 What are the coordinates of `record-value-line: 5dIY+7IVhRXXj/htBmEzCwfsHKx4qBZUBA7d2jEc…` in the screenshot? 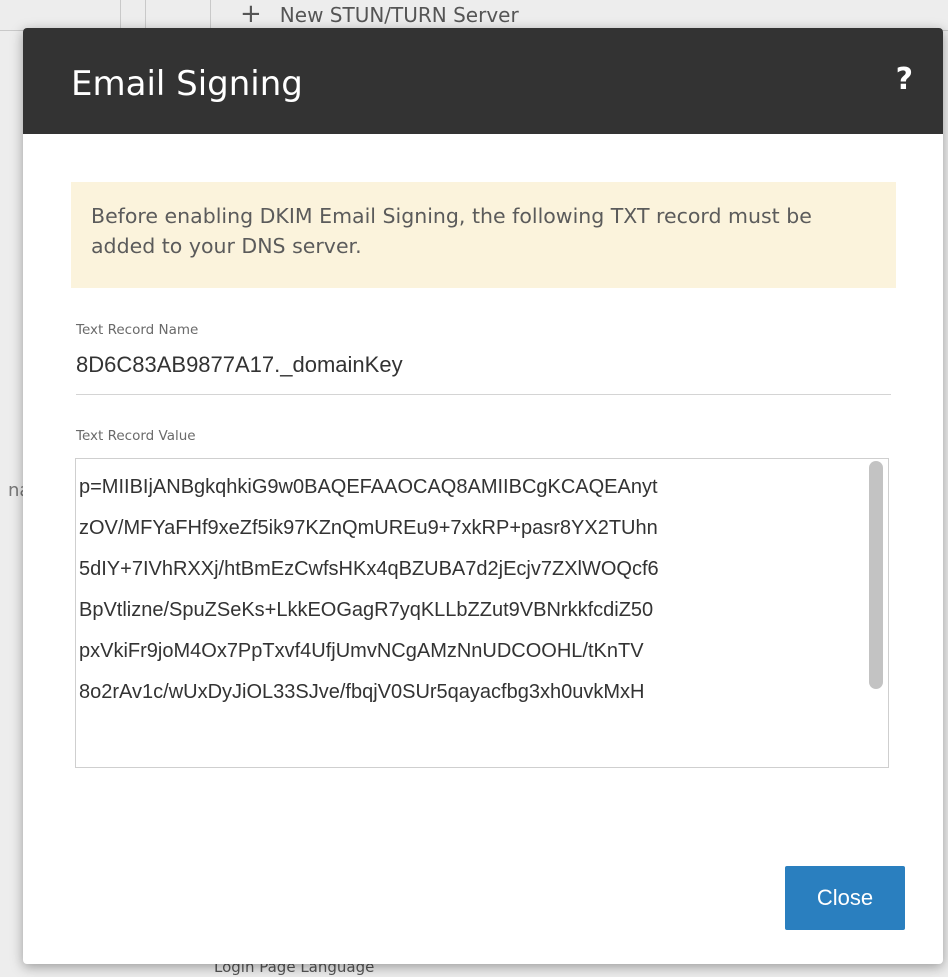 It's located at (369, 569).